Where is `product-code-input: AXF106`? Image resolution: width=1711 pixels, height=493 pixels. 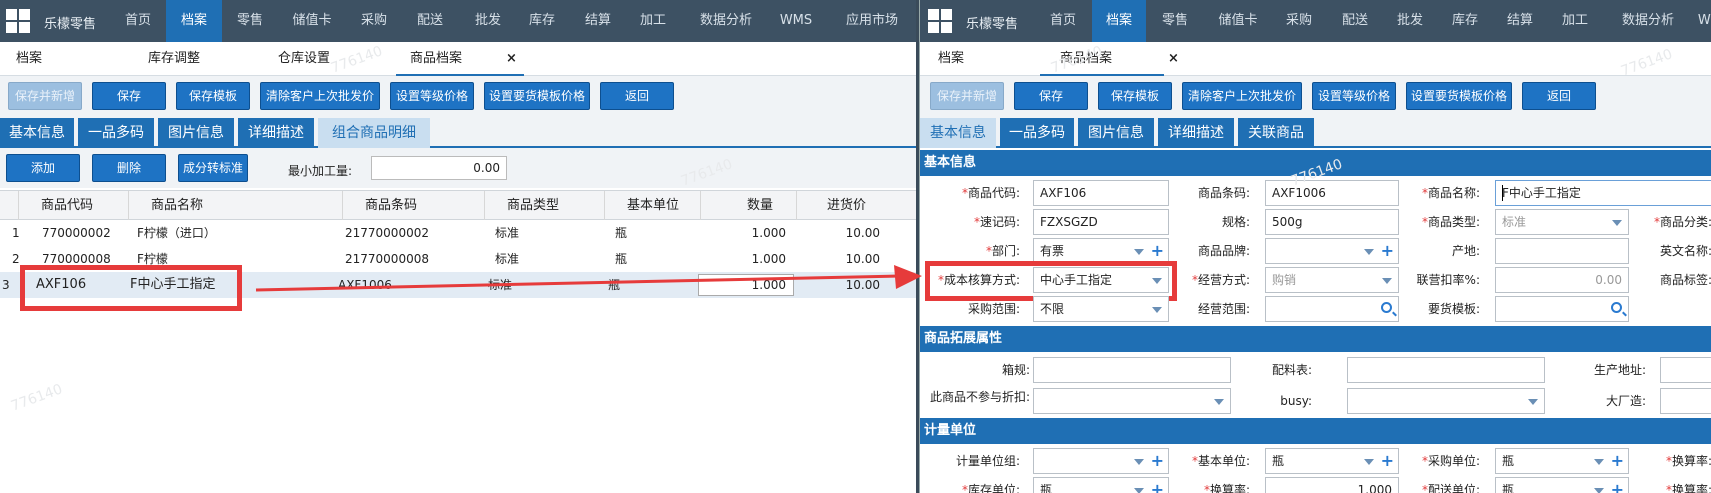
product-code-input: AXF106 is located at coordinates (1101, 193).